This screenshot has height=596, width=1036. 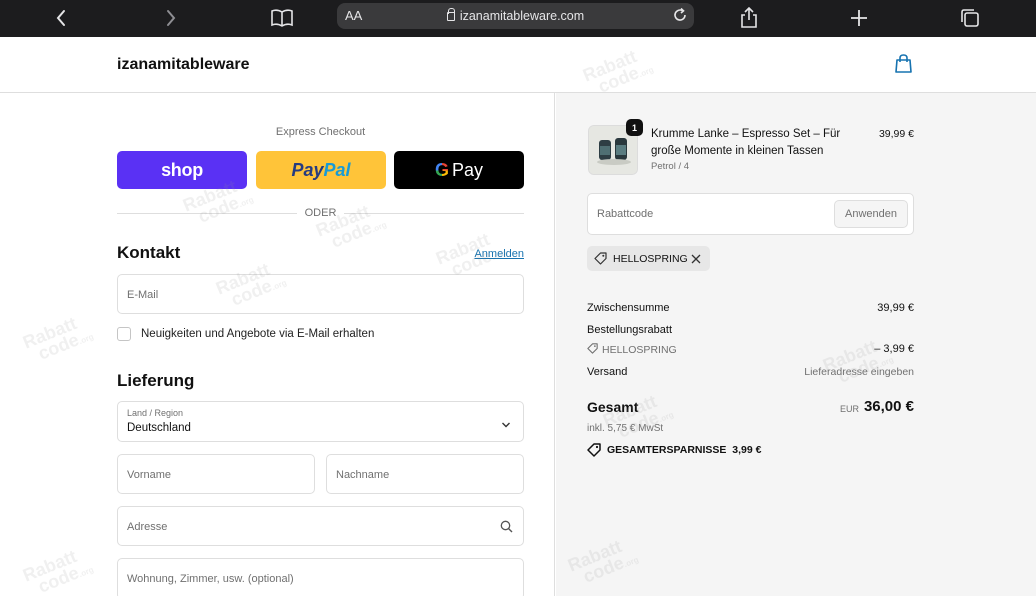 What do you see at coordinates (159, 428) in the screenshot?
I see `country-value: Deutschland` at bounding box center [159, 428].